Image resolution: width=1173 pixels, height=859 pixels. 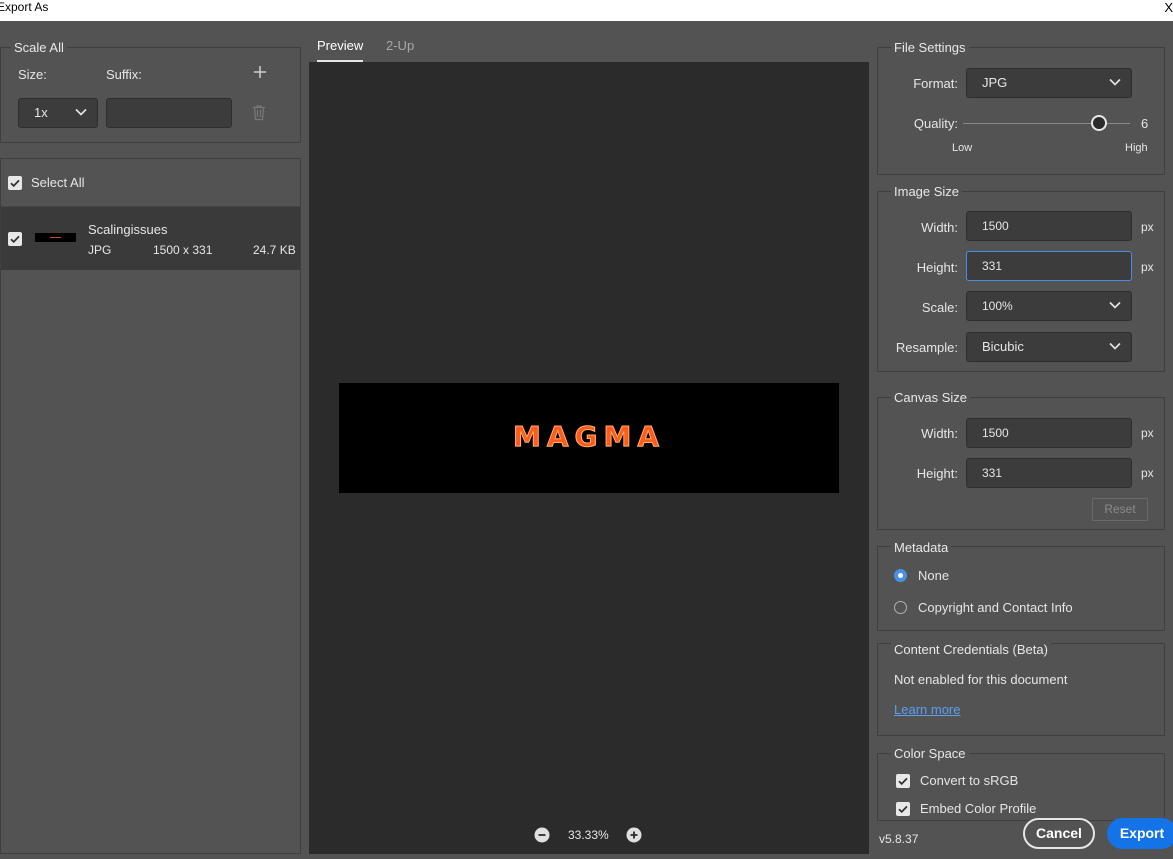 I want to click on metadata-none-radio, so click(x=900, y=575).